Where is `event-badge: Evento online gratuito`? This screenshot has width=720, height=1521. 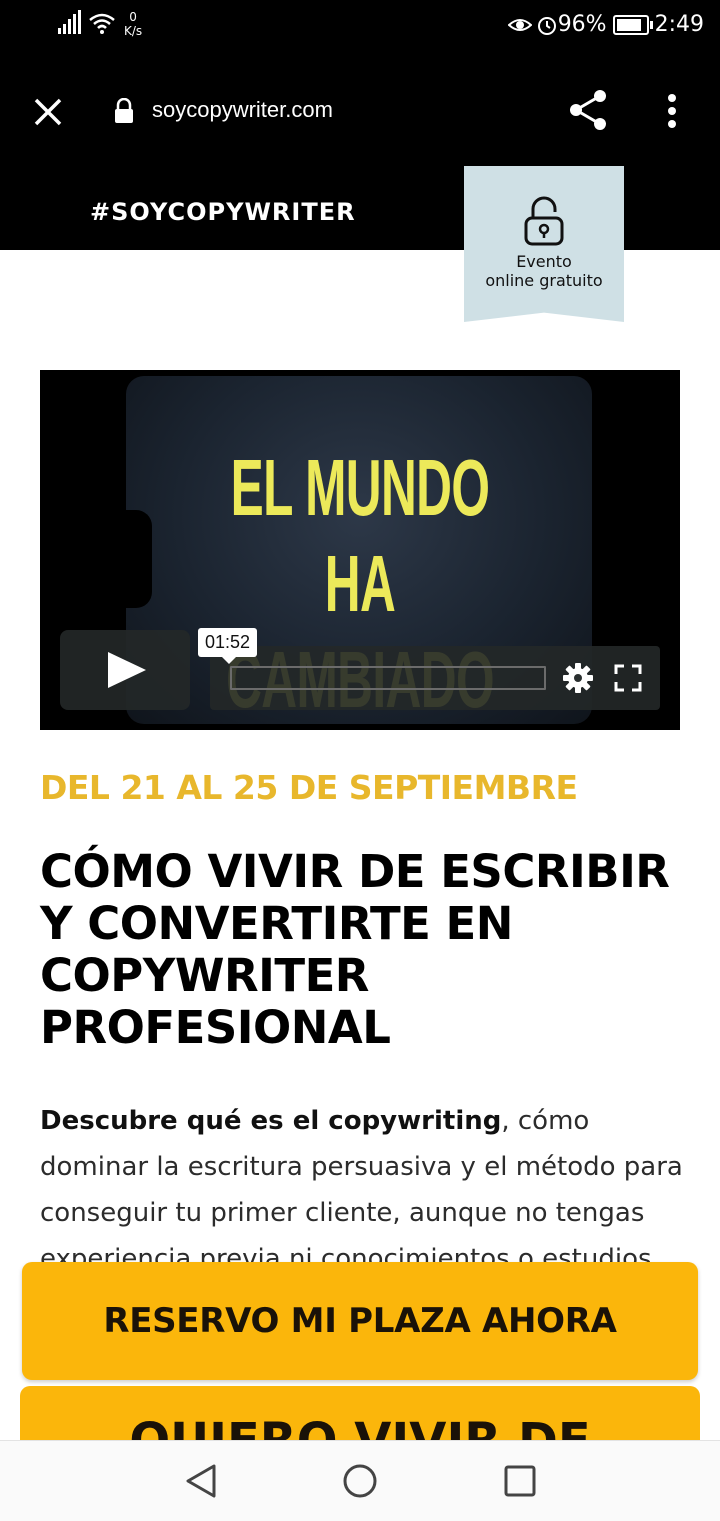 event-badge: Evento online gratuito is located at coordinates (544, 244).